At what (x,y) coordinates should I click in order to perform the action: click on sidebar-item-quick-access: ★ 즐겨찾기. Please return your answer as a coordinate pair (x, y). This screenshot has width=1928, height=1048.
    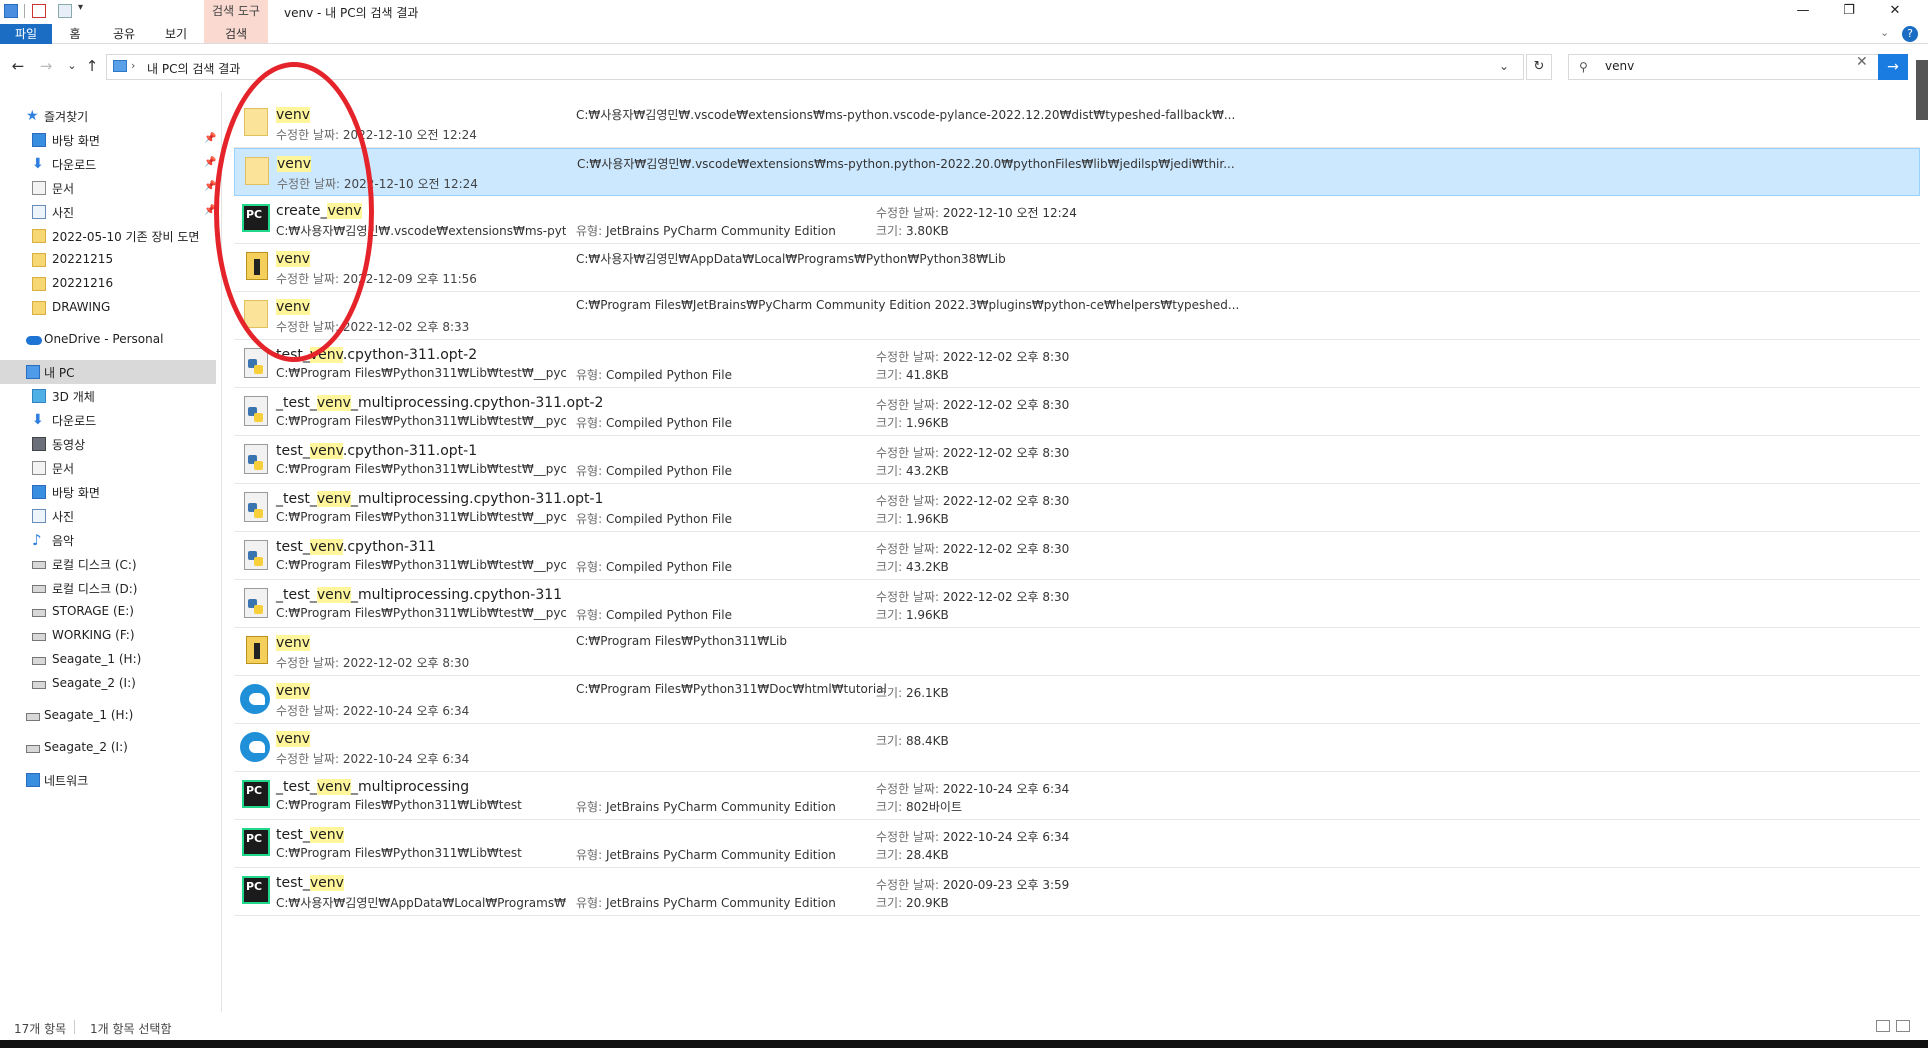
    Looking at the image, I should click on (108, 116).